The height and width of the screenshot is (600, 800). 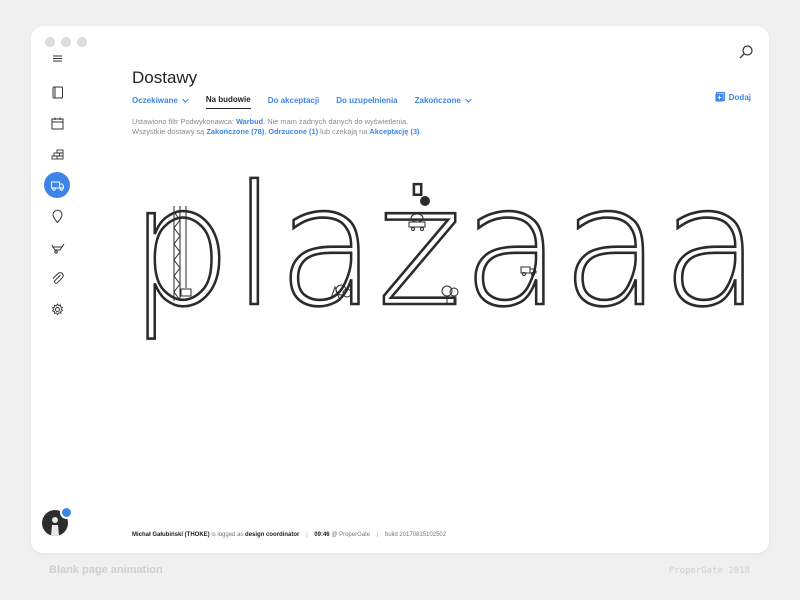 What do you see at coordinates (66, 512) in the screenshot?
I see `notification-badge` at bounding box center [66, 512].